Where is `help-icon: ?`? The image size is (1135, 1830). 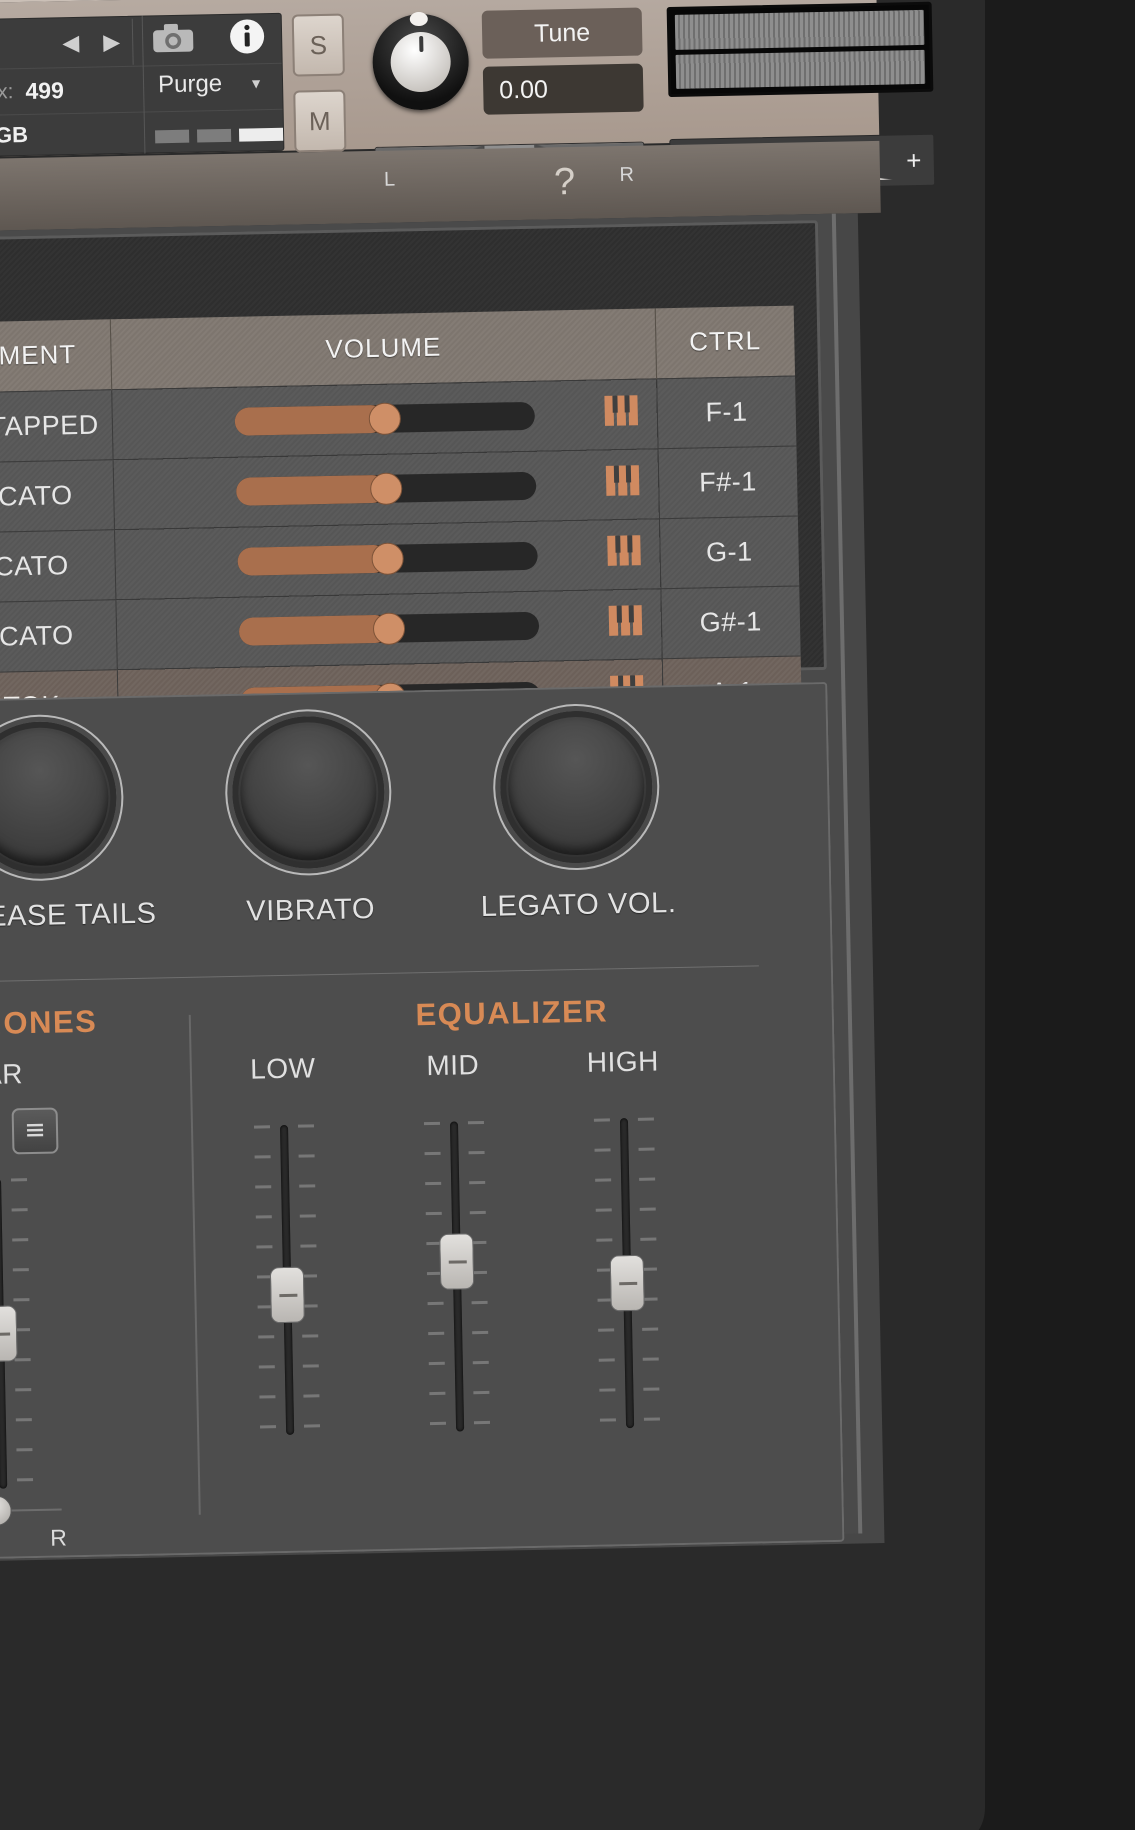 help-icon: ? is located at coordinates (565, 182).